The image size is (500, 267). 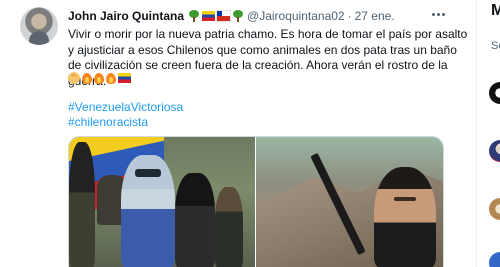 What do you see at coordinates (108, 122) in the screenshot?
I see `hashtag-link: #chilenoracista` at bounding box center [108, 122].